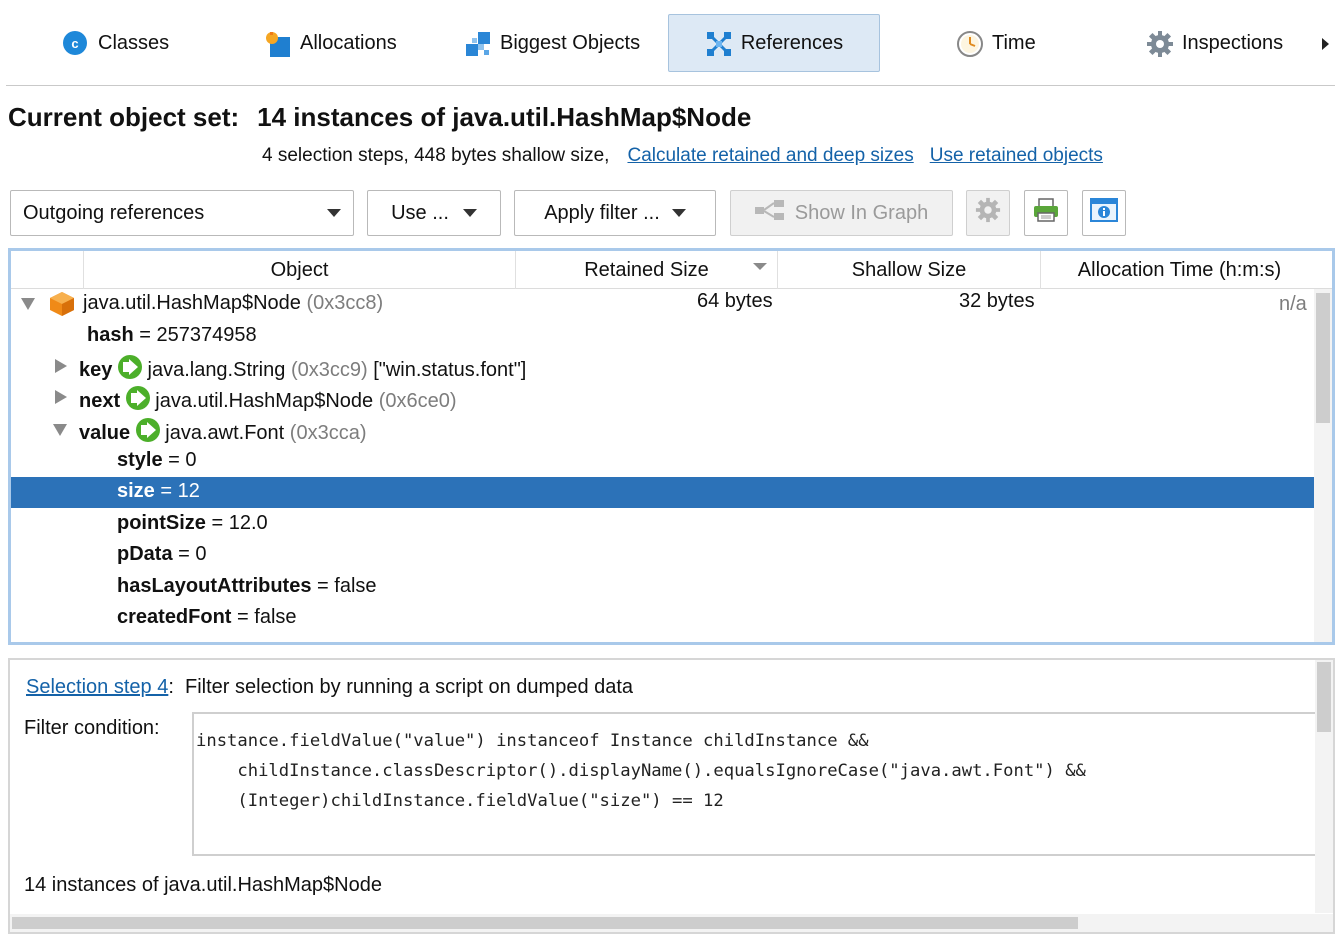 This screenshot has width=1341, height=937. What do you see at coordinates (996, 43) in the screenshot?
I see `tab-time: Time` at bounding box center [996, 43].